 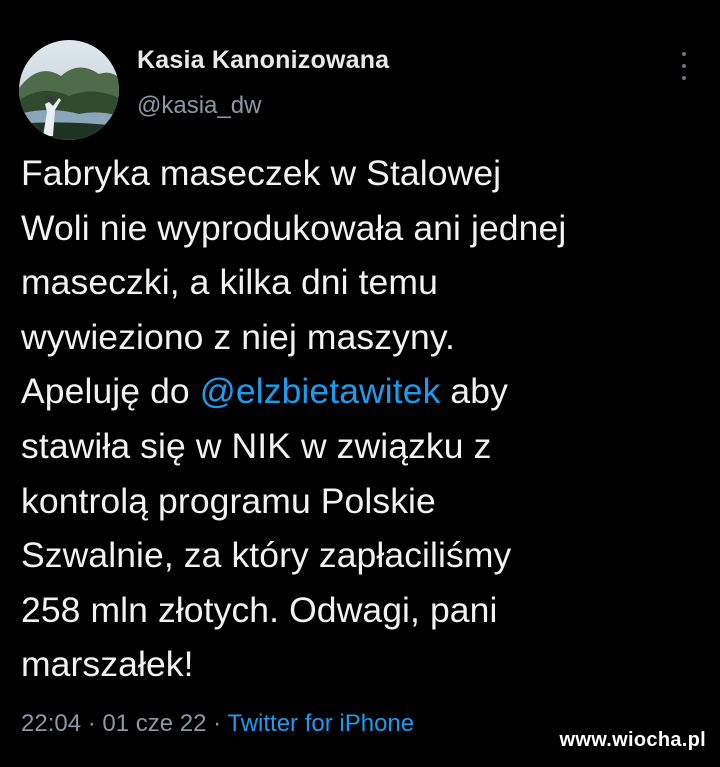 What do you see at coordinates (228, 500) in the screenshot?
I see `tweet-line-text: kontrolą programu Polskie` at bounding box center [228, 500].